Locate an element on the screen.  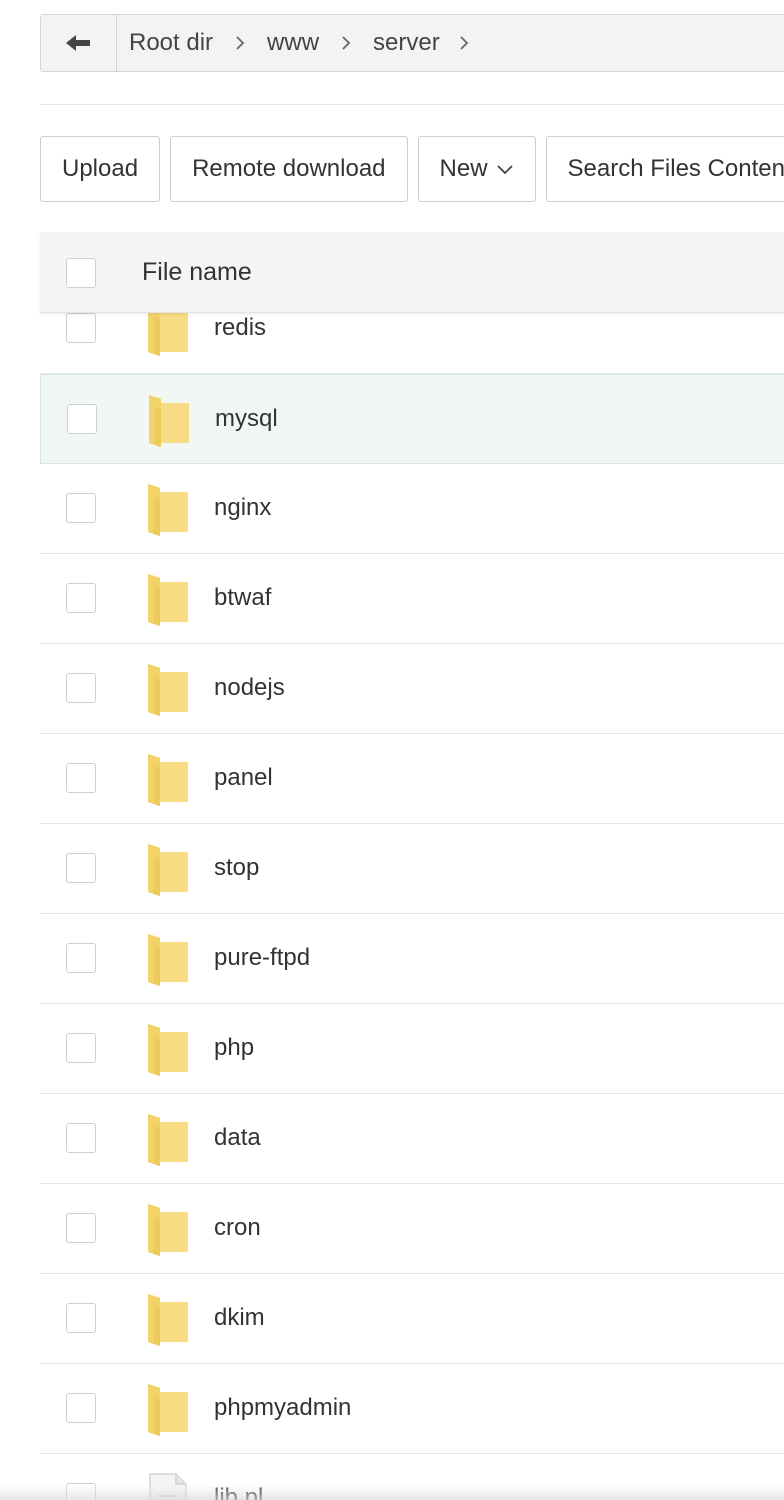
arrow-left-icon is located at coordinates (77, 43).